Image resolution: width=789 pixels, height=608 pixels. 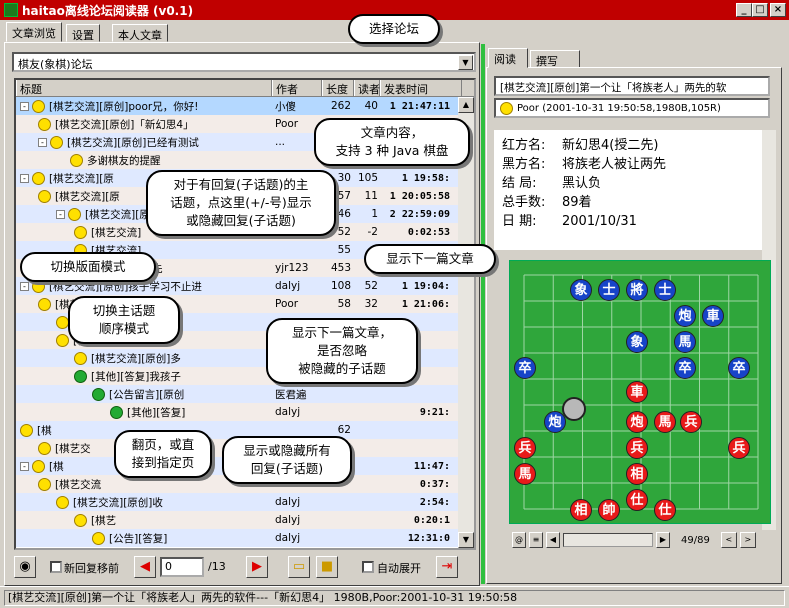 I want to click on row-time: 0:20:1, so click(x=431, y=520).